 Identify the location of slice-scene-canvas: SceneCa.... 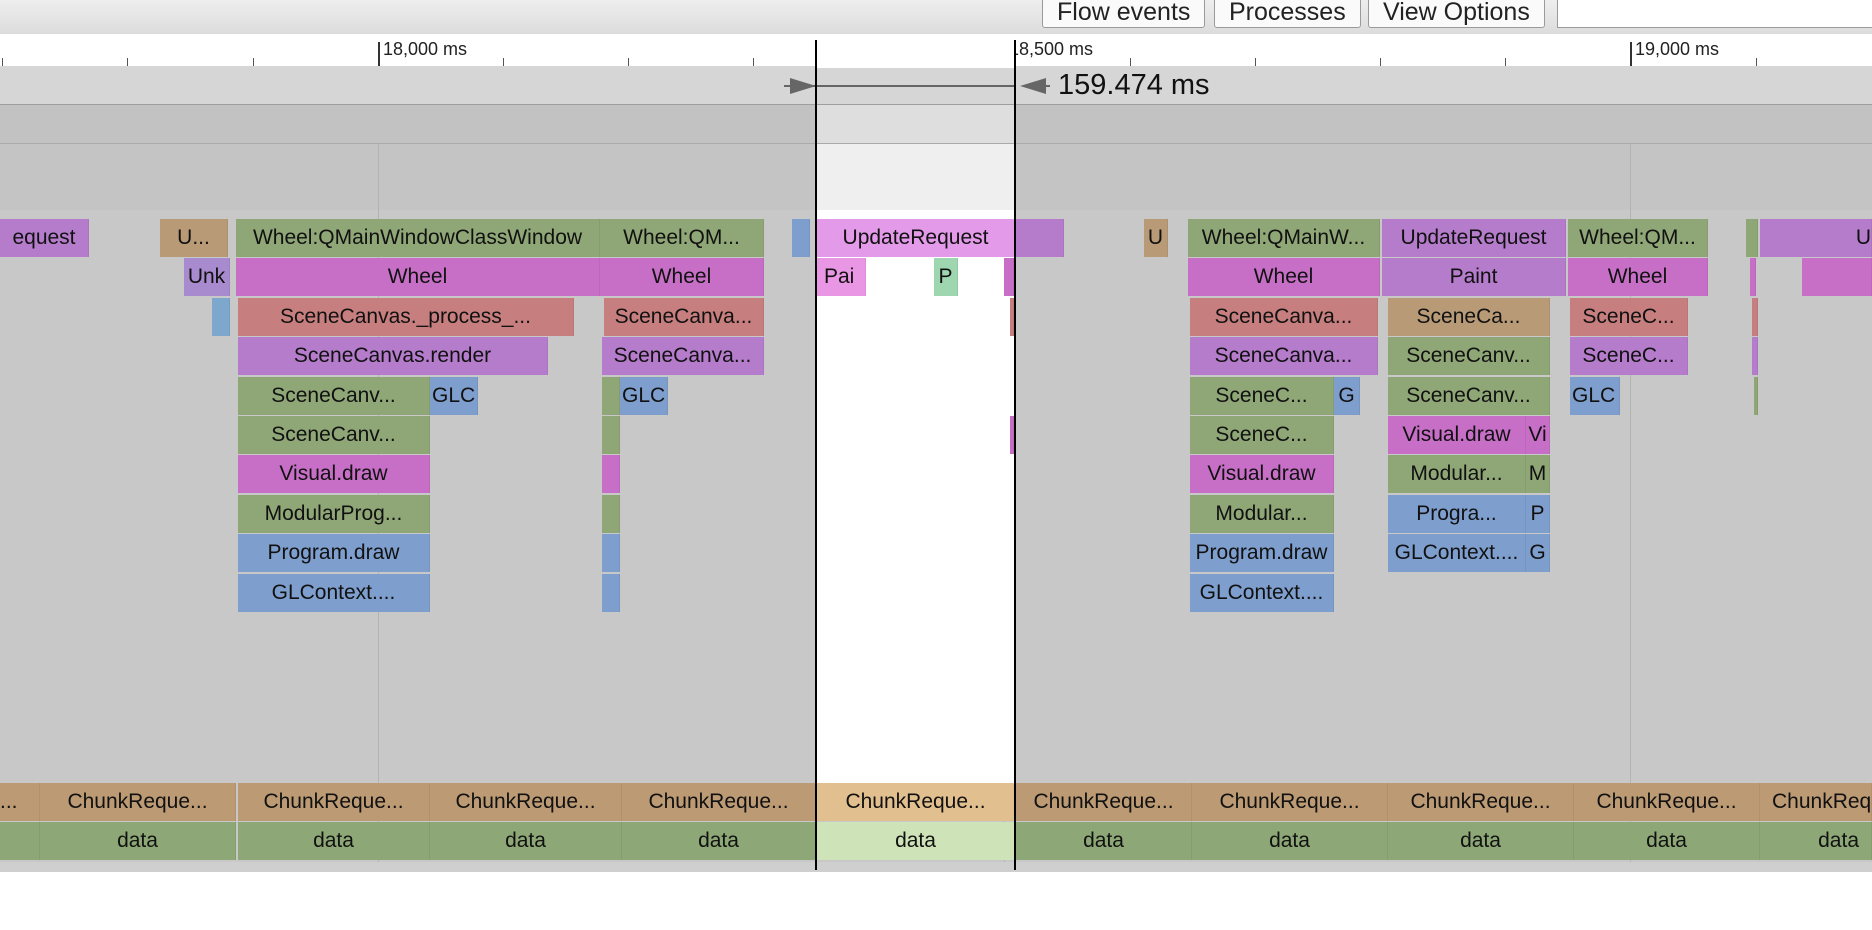
(1469, 317).